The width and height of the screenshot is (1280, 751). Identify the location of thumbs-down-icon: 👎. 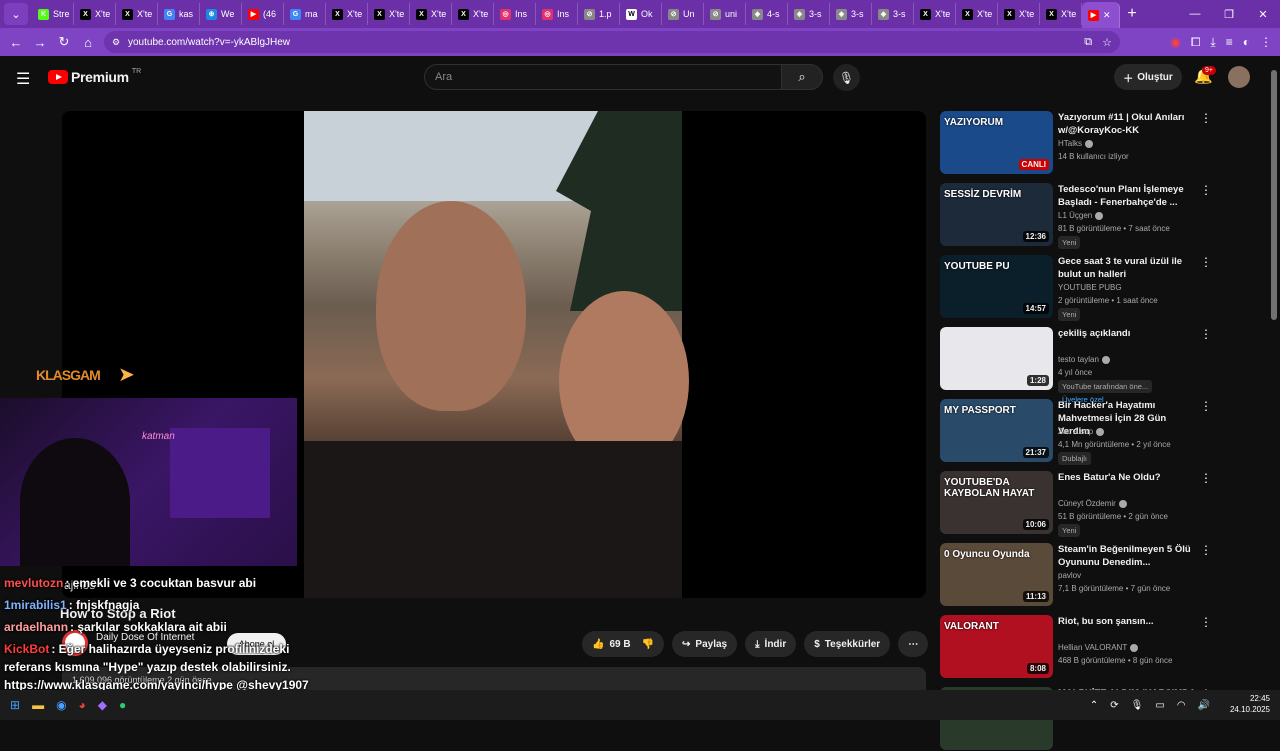
(648, 644).